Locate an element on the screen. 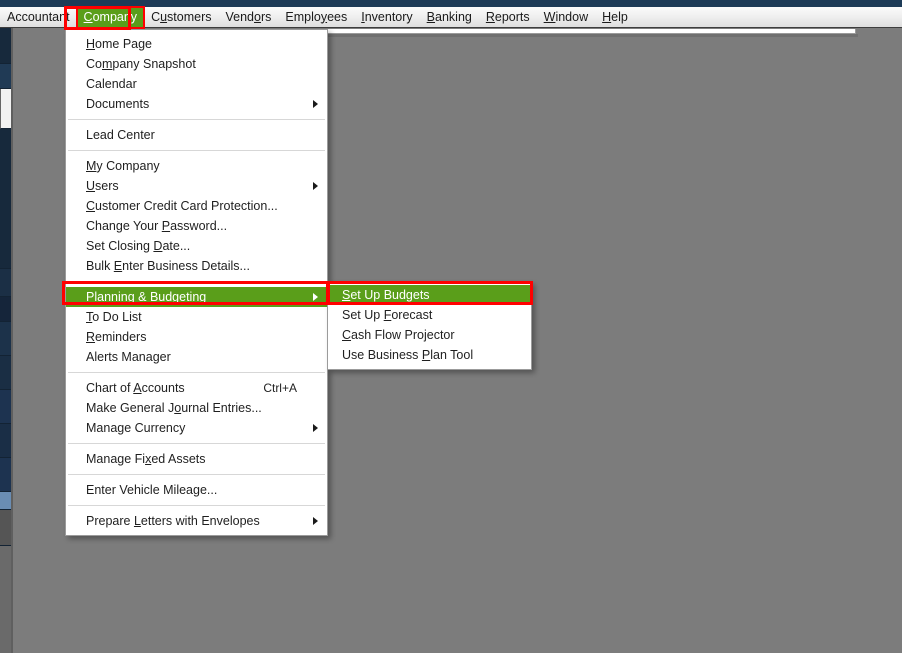  menubar-item-label: Window is located at coordinates (566, 16).